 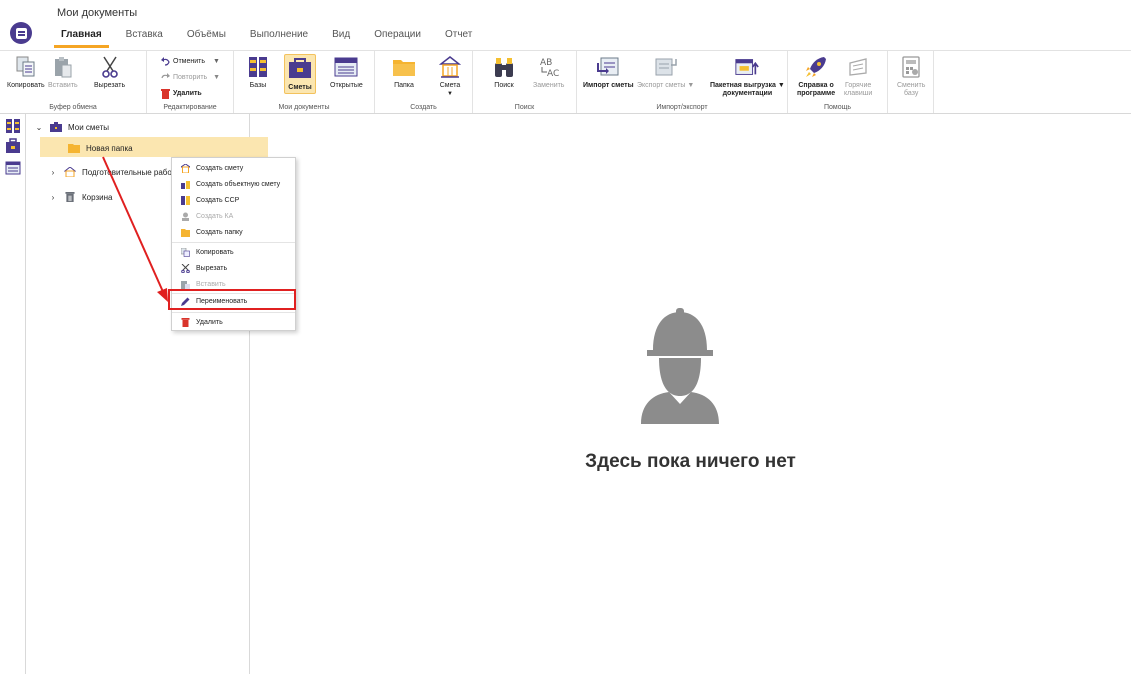 I want to click on tree-node-trash: › Корзина, so click(x=80, y=197).